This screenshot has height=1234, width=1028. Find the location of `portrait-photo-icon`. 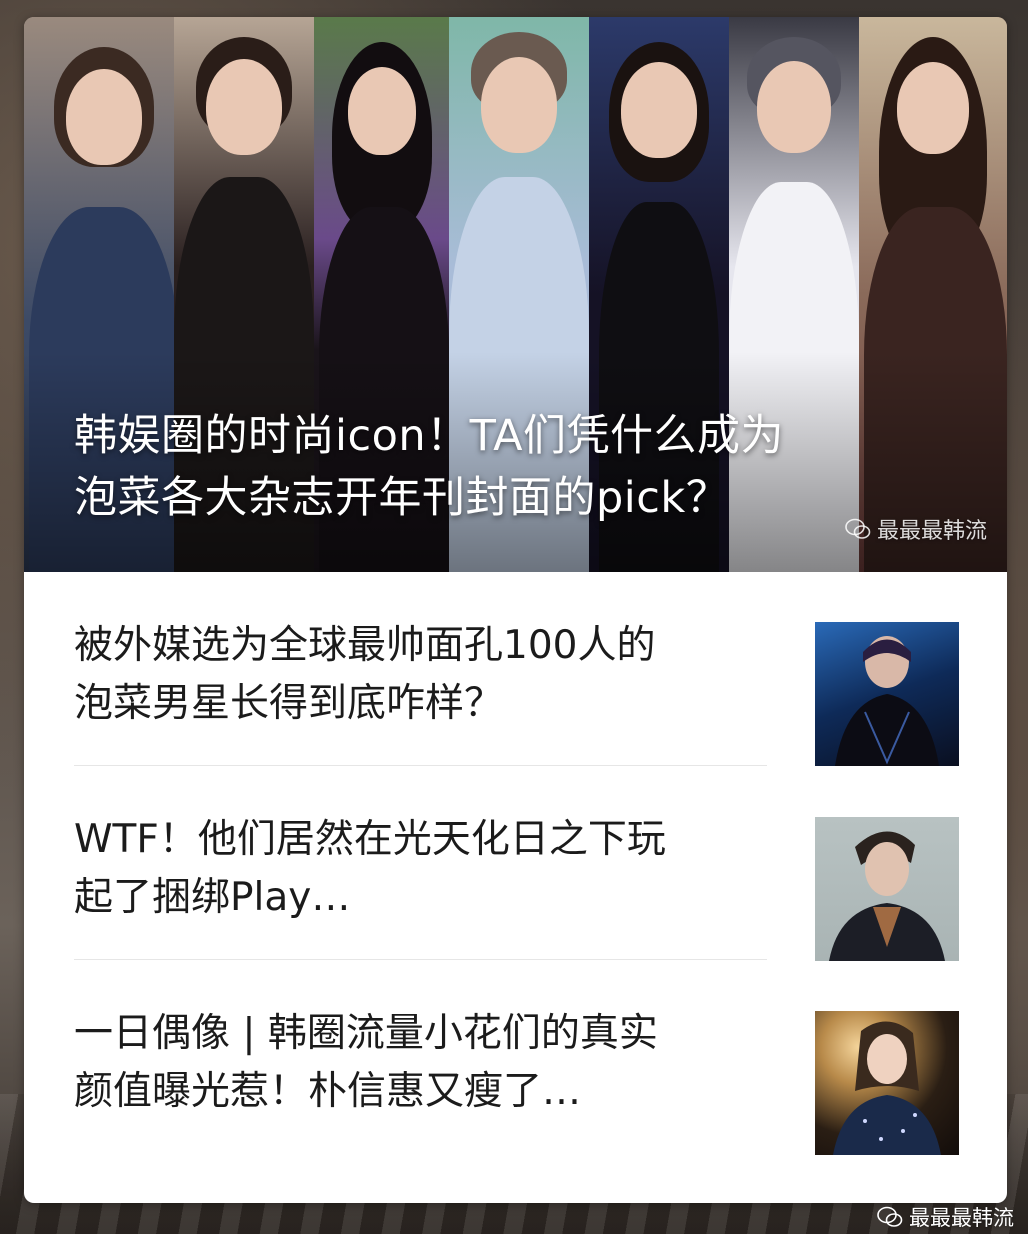

portrait-photo-icon is located at coordinates (887, 896).